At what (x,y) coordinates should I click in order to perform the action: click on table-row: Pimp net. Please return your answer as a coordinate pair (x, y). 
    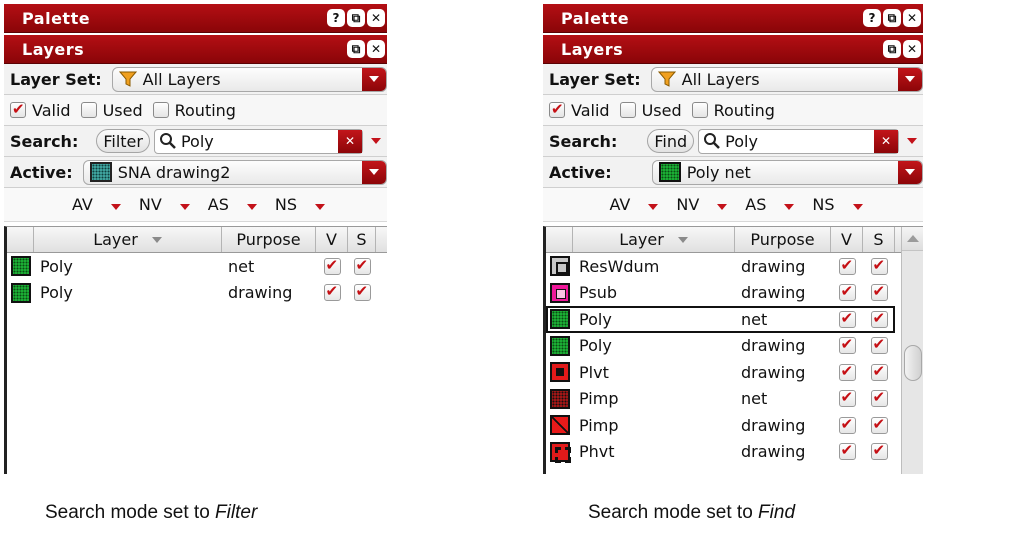
    Looking at the image, I should click on (720, 399).